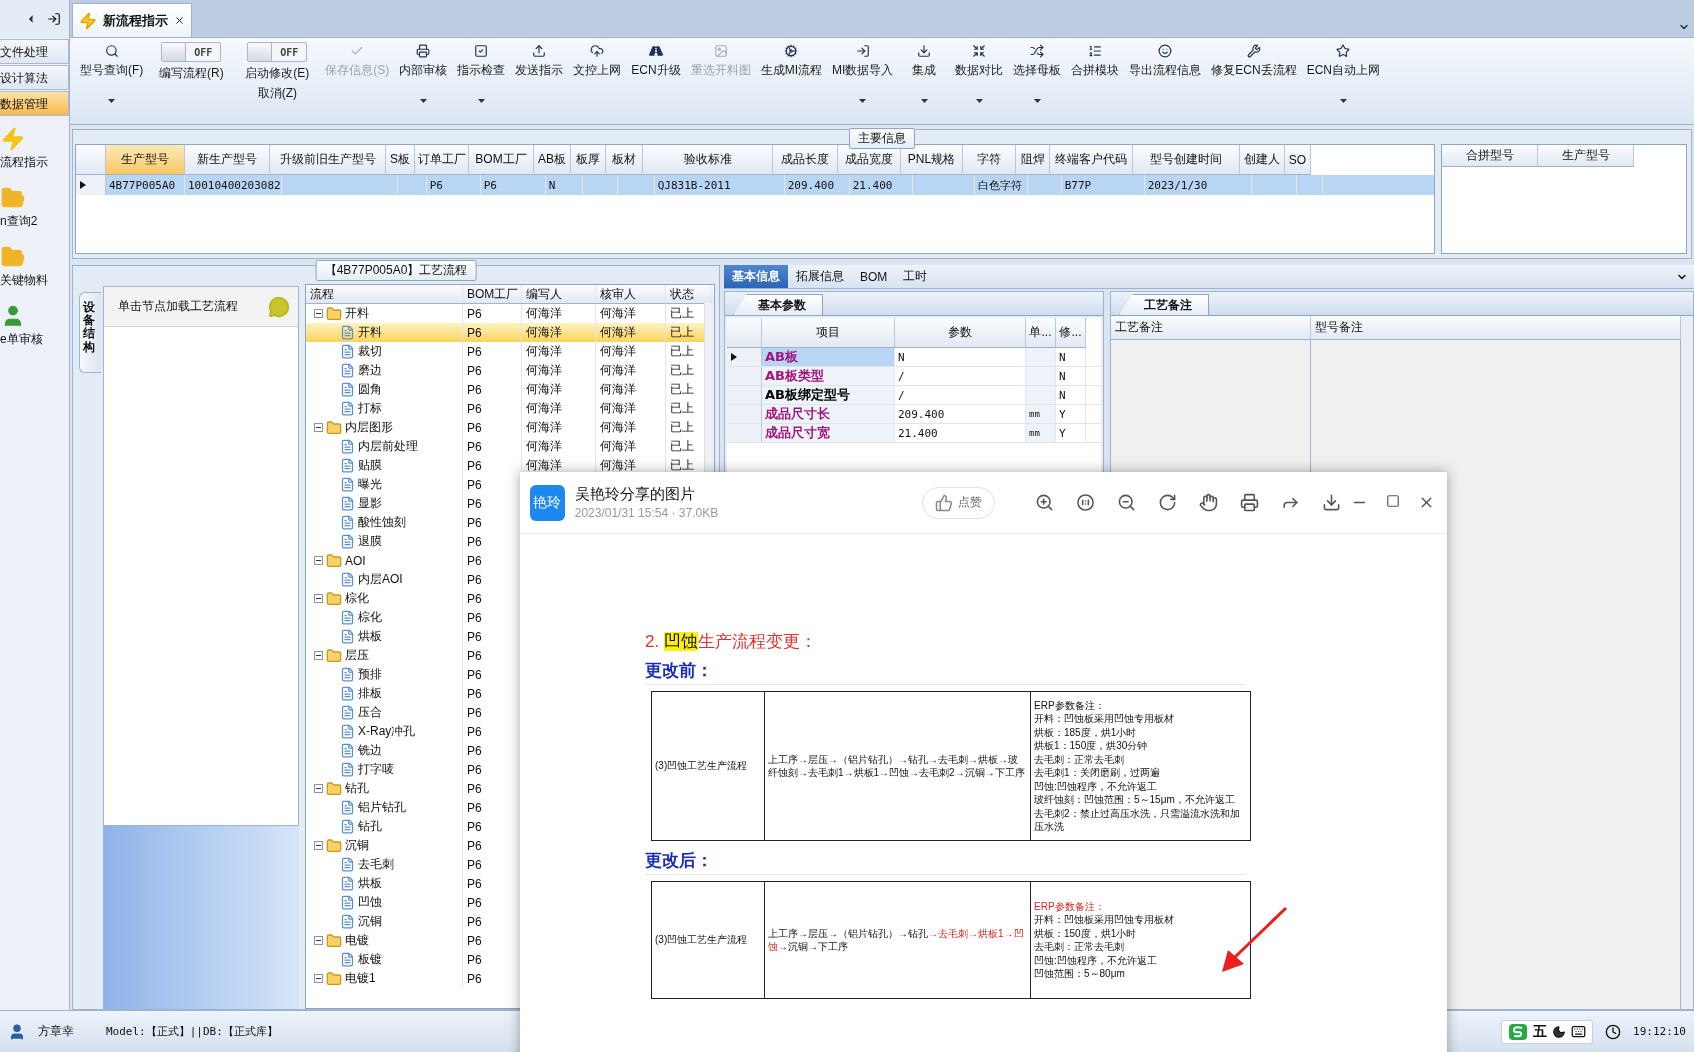 This screenshot has height=1052, width=1694. What do you see at coordinates (989, 160) in the screenshot?
I see `column-header: 字符` at bounding box center [989, 160].